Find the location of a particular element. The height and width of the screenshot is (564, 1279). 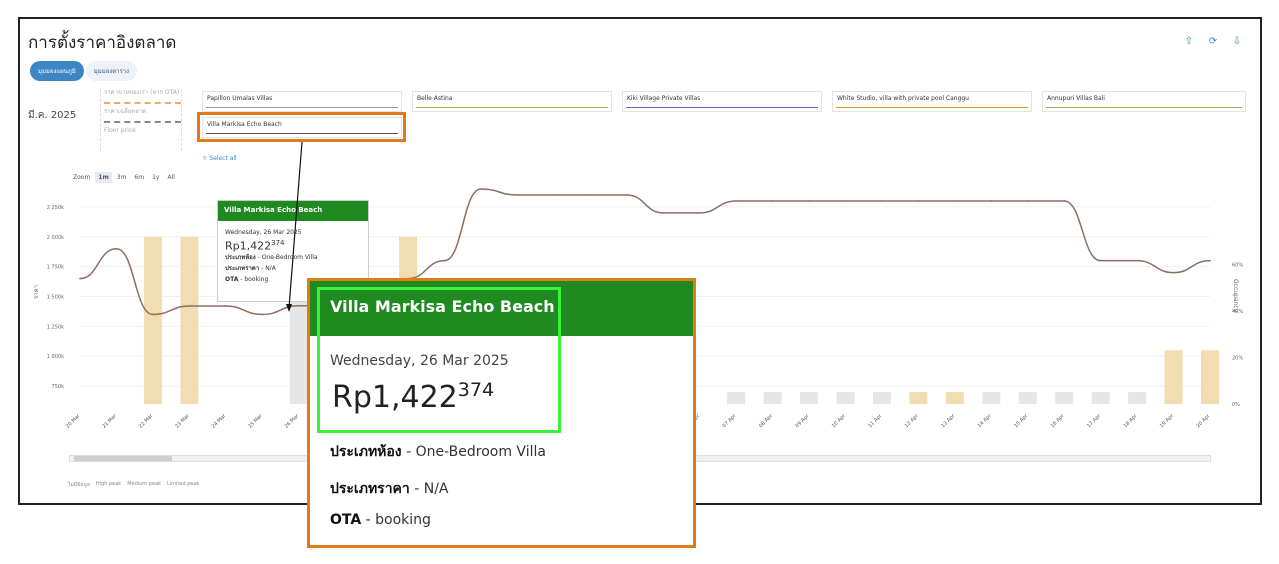

zoomed-rate-type: ประเภทราคา - N/A is located at coordinates (389, 489).